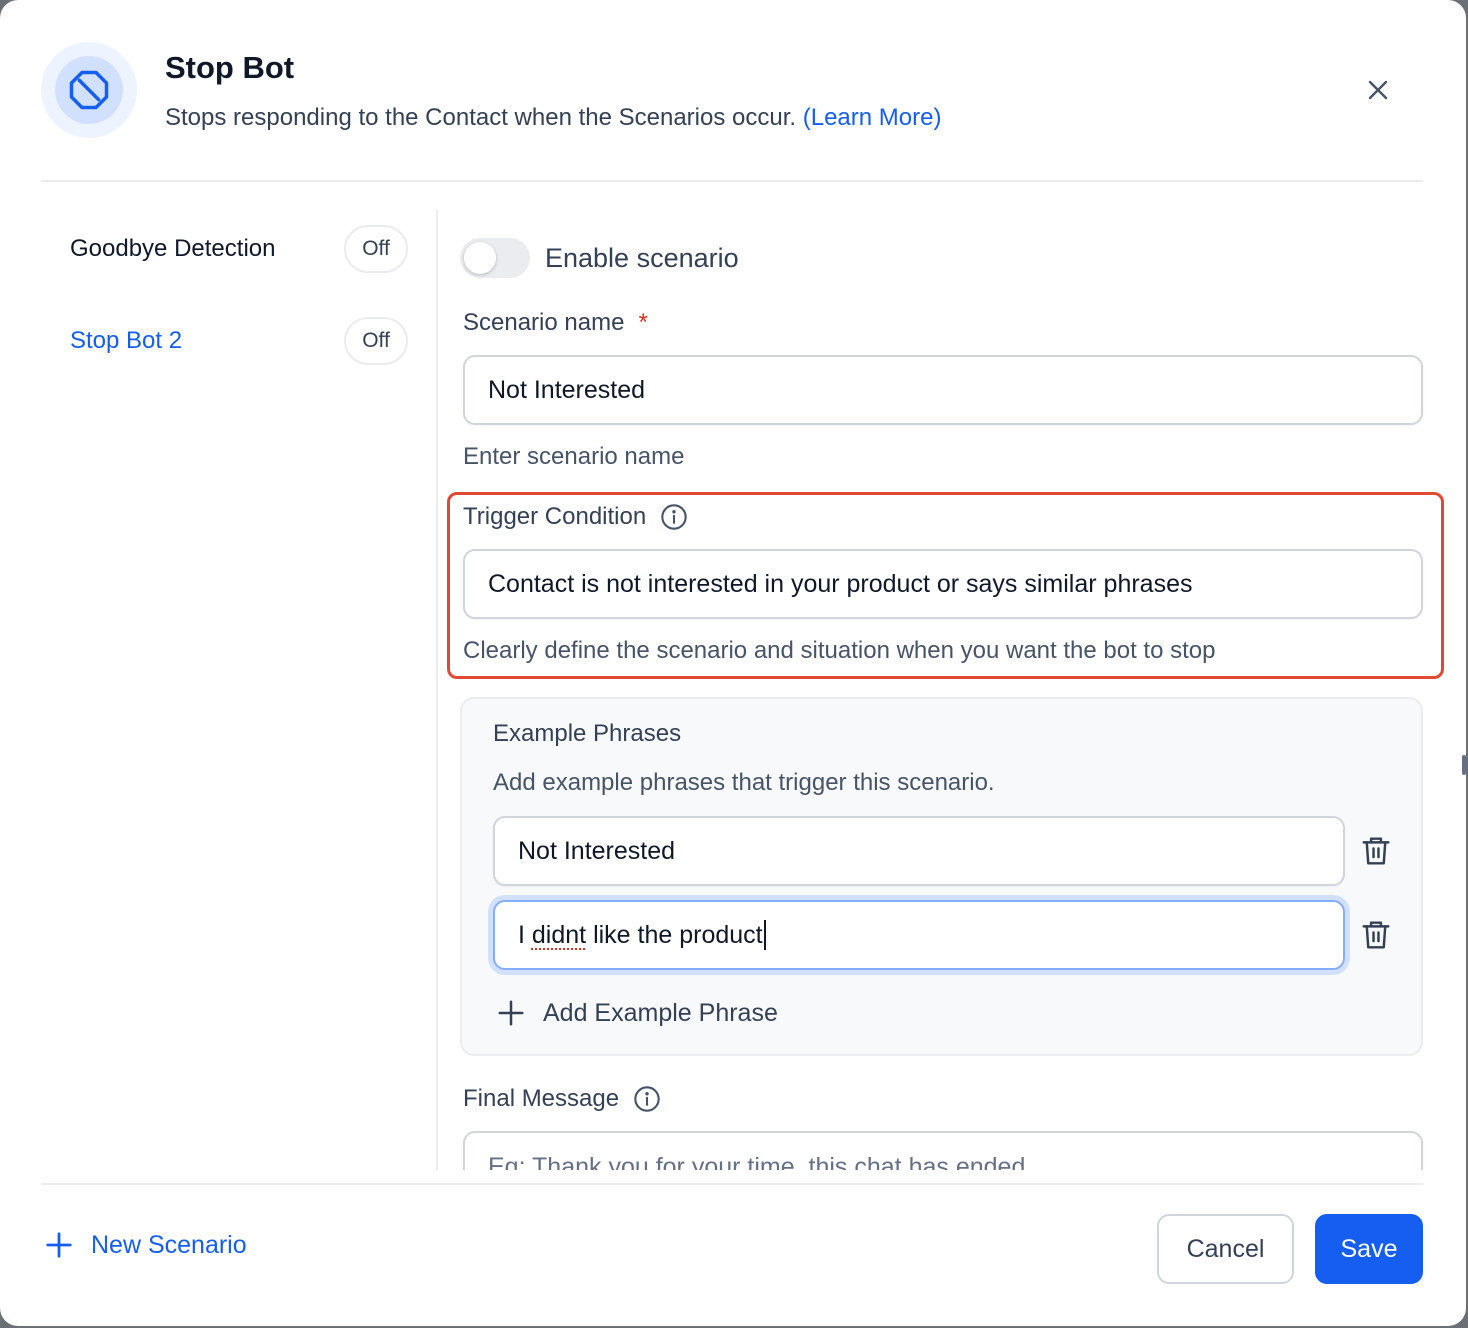 This screenshot has height=1328, width=1468. I want to click on phrase-text-prefix: I, so click(525, 934).